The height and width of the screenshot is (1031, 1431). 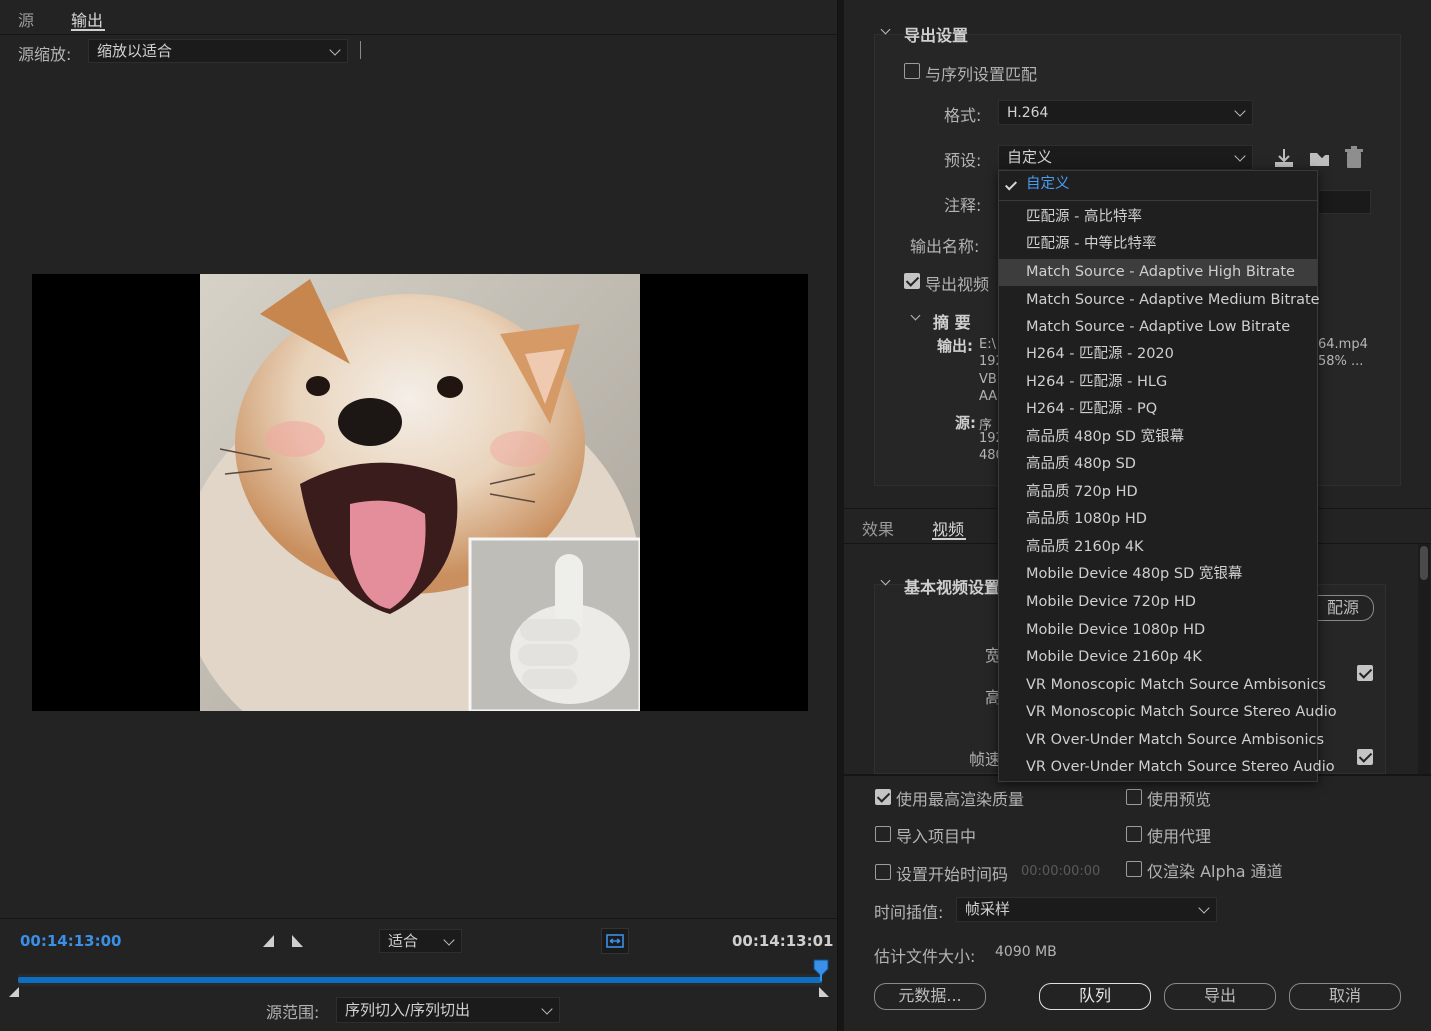 I want to click on cancel-button: 取消, so click(x=1345, y=996).